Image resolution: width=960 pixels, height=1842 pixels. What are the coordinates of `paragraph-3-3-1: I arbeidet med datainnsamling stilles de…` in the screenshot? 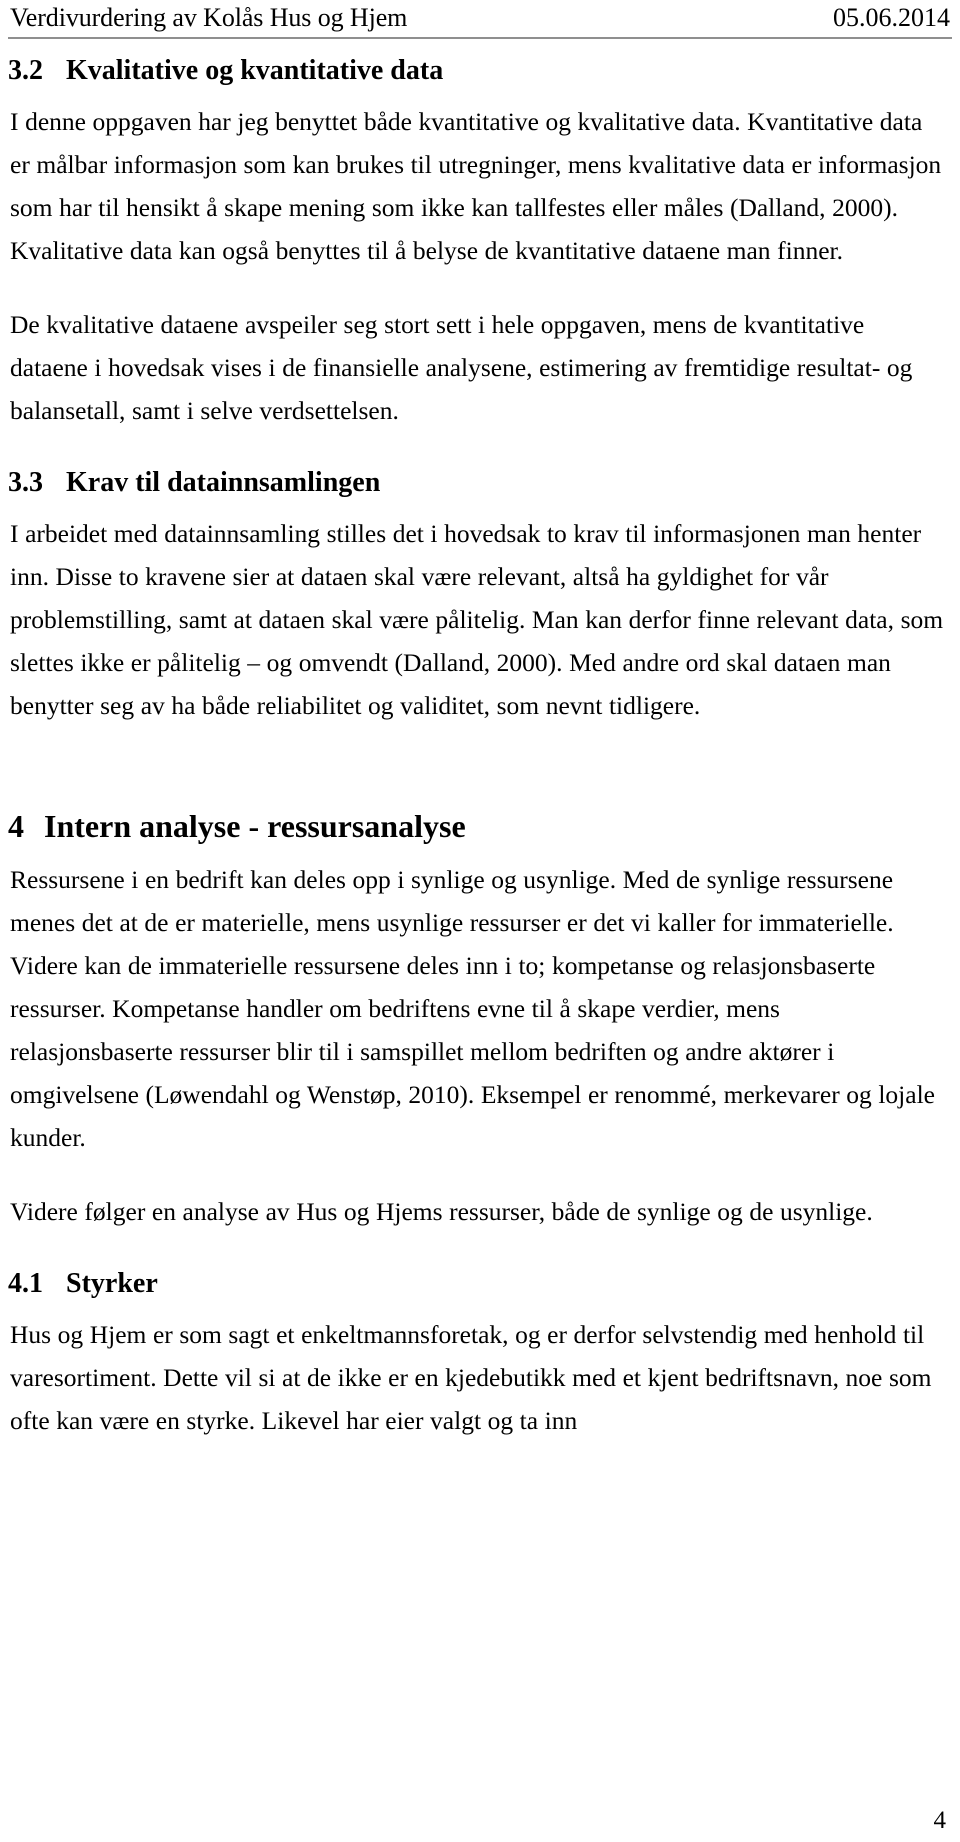 It's located at (477, 619).